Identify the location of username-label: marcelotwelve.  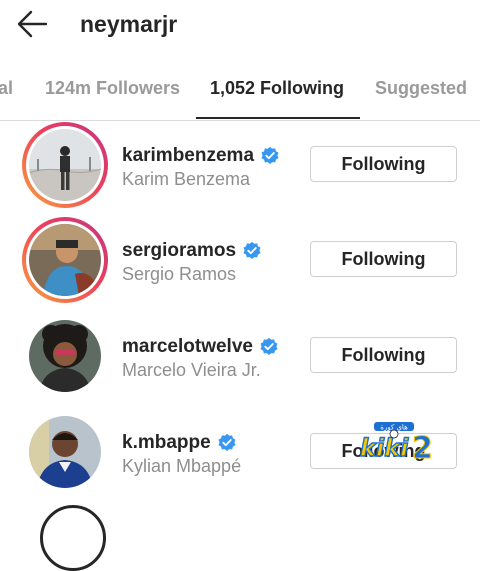
(187, 347).